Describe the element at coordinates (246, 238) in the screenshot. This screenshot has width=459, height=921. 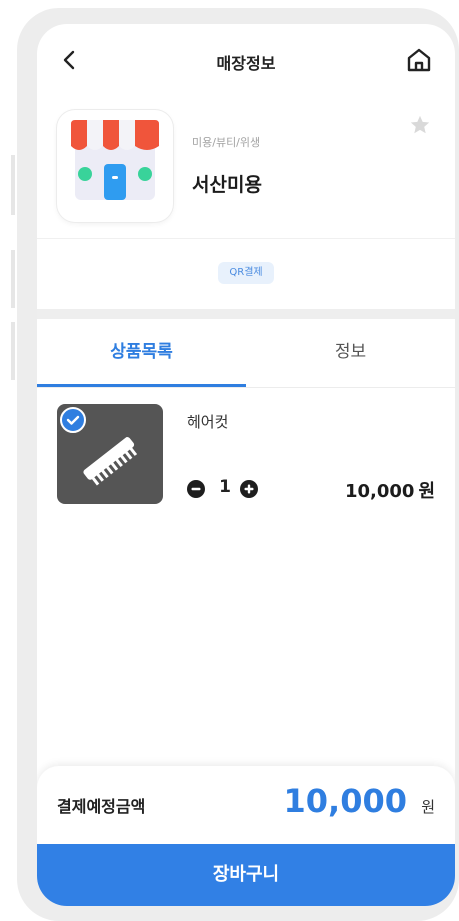
I see `divider` at that location.